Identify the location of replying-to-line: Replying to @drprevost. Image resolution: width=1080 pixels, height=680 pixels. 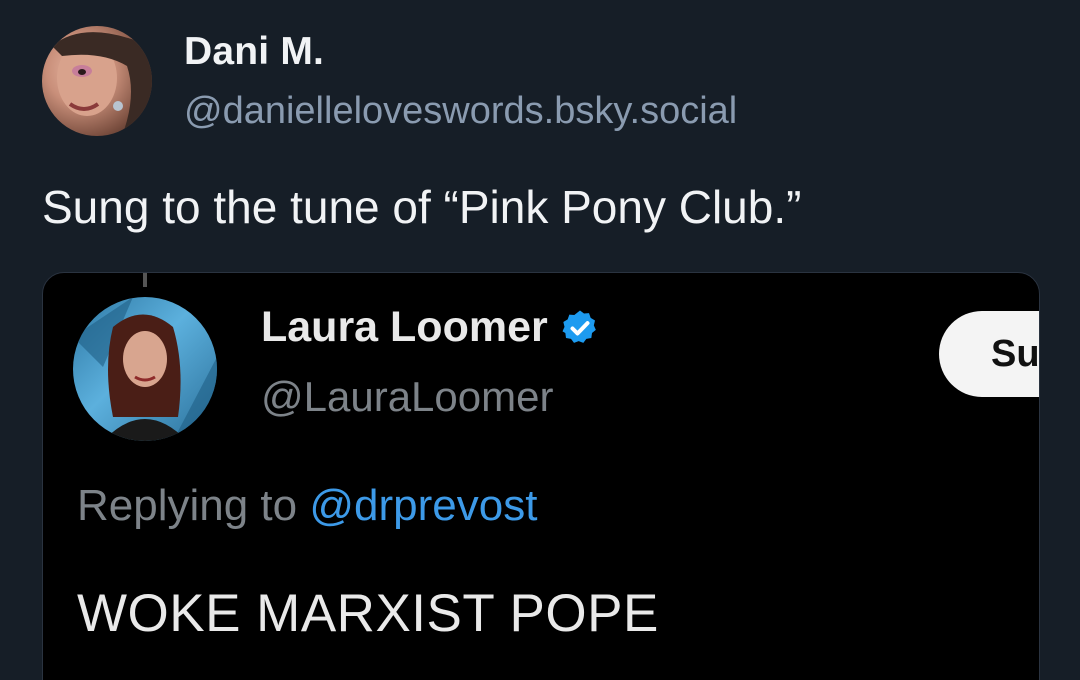
(307, 506).